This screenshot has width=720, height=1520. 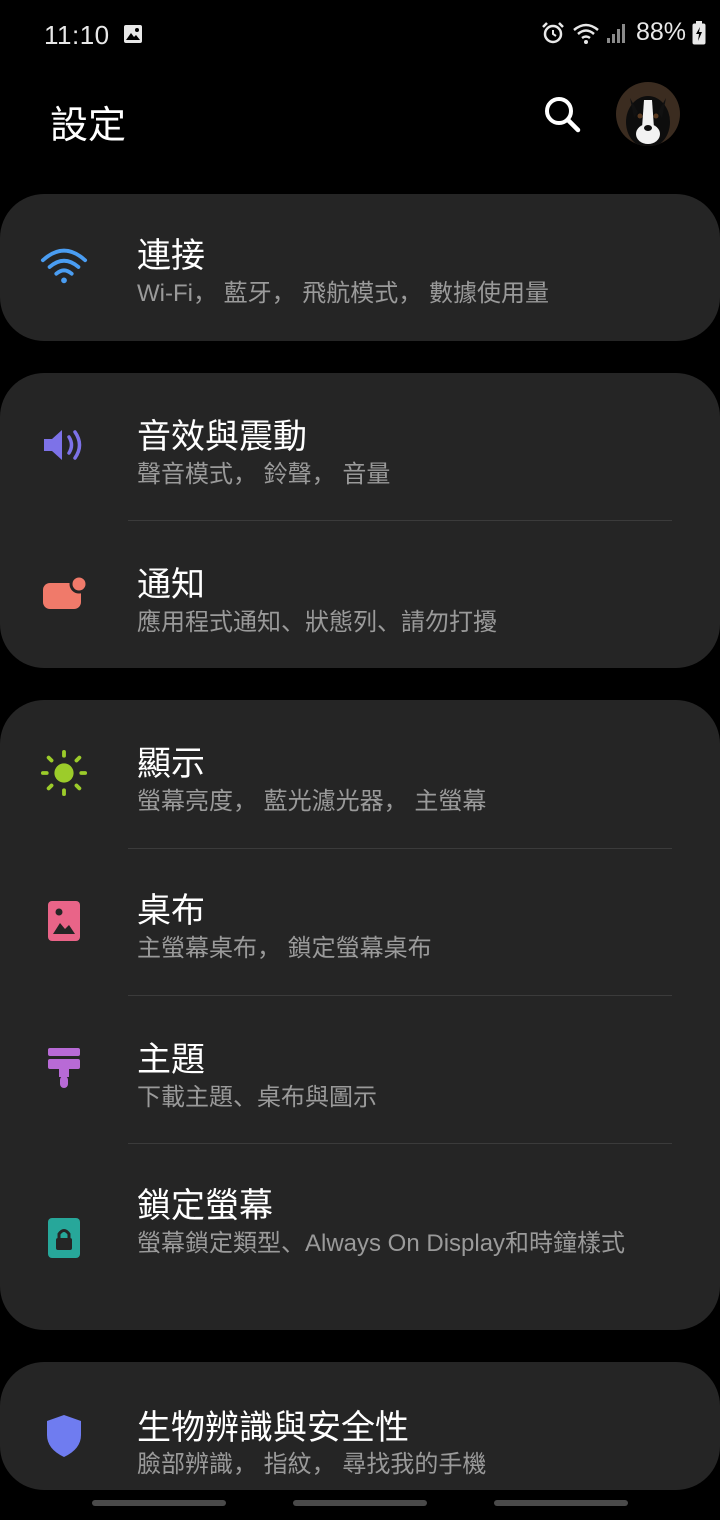 What do you see at coordinates (64, 773) in the screenshot?
I see `brightness-icon` at bounding box center [64, 773].